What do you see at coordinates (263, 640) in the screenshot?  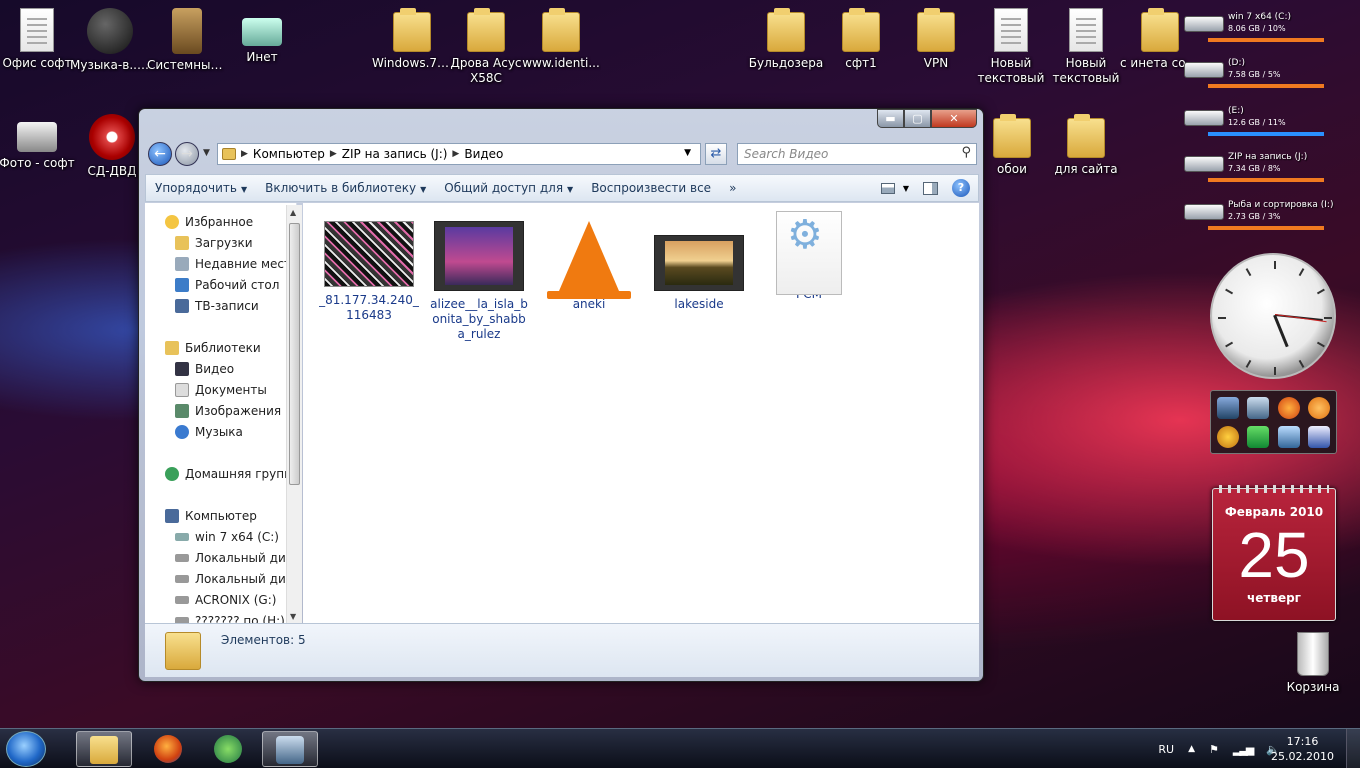 I see `item-count: Элементов: 5` at bounding box center [263, 640].